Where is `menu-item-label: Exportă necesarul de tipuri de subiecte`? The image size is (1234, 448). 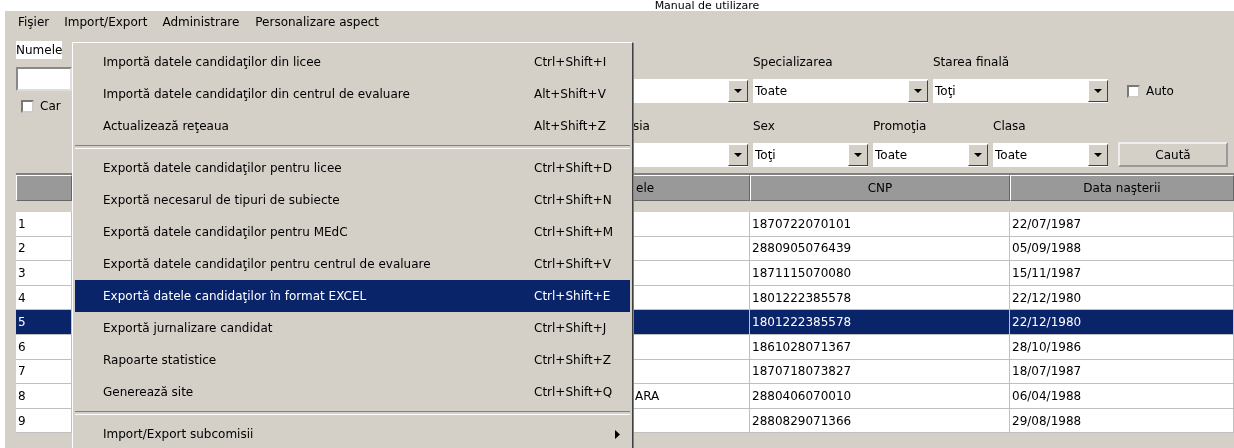 menu-item-label: Exportă necesarul de tipuri de subiecte is located at coordinates (222, 200).